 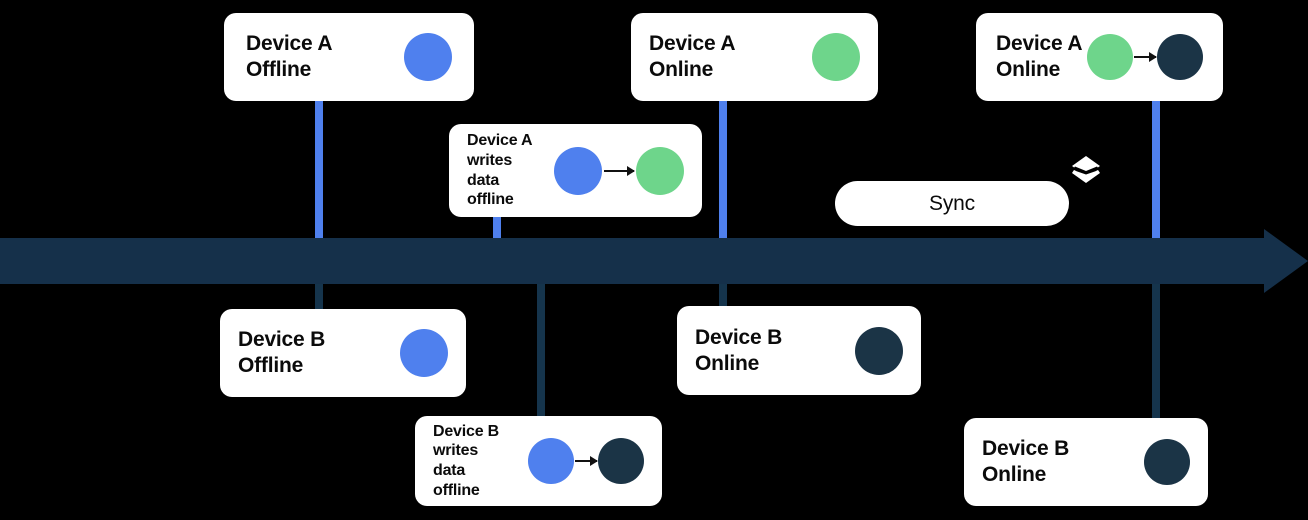 What do you see at coordinates (633, 261) in the screenshot?
I see `timeline-bar` at bounding box center [633, 261].